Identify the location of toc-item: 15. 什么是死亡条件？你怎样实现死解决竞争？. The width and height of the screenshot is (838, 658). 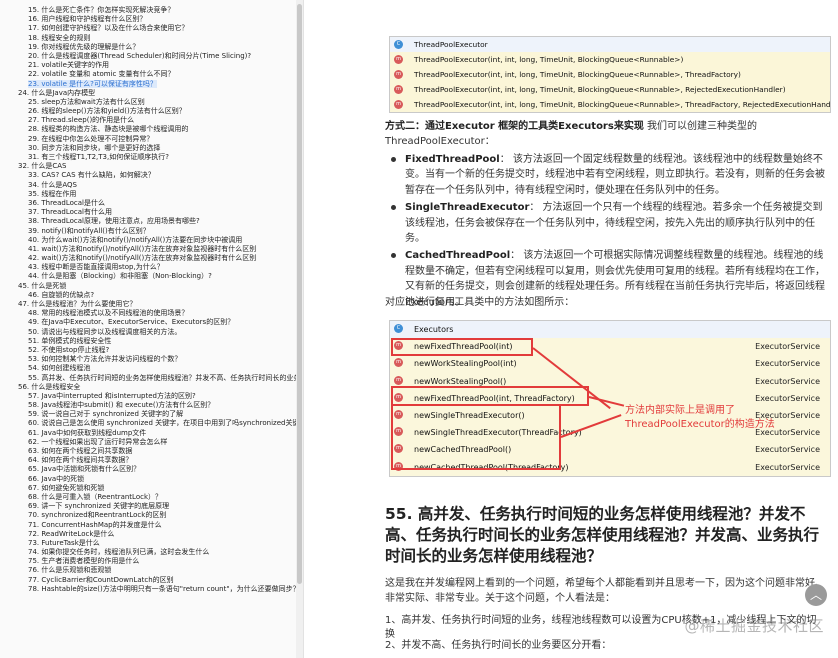
(159, 10).